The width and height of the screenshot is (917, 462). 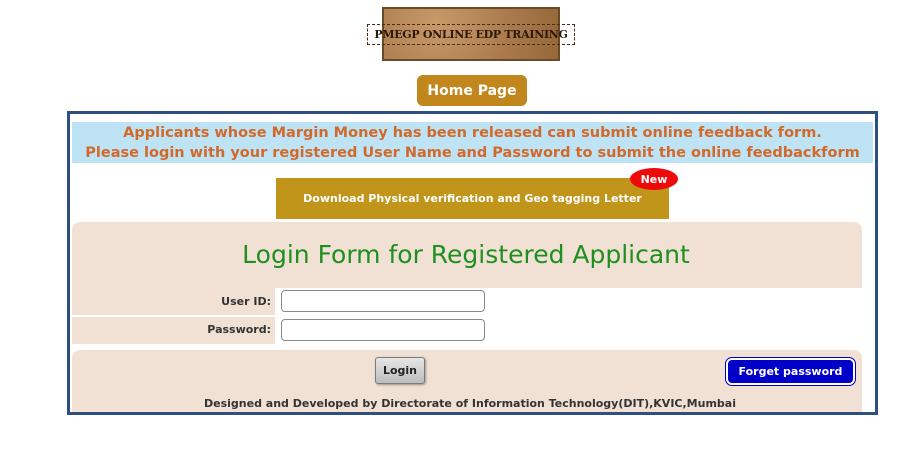 I want to click on logo-text: PMEGP ONLINE EDP TRAINING, so click(x=471, y=34).